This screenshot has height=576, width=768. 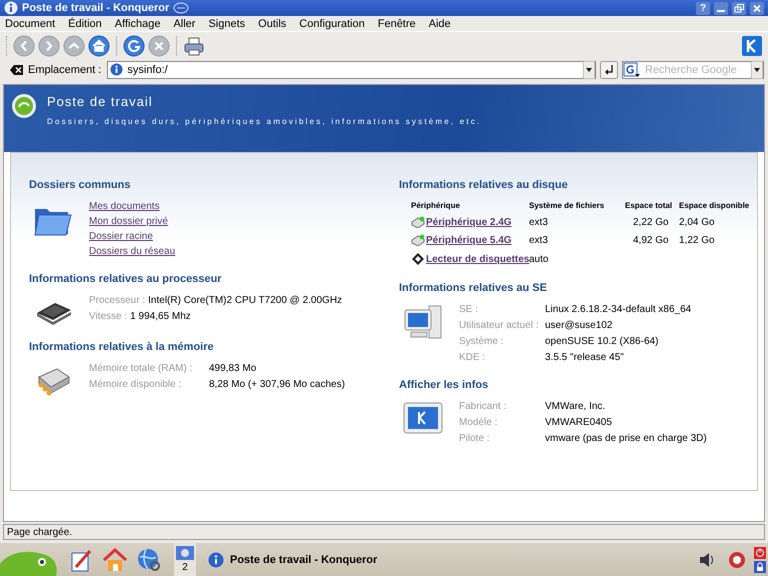 What do you see at coordinates (649, 205) in the screenshot?
I see `column-header: Espace total` at bounding box center [649, 205].